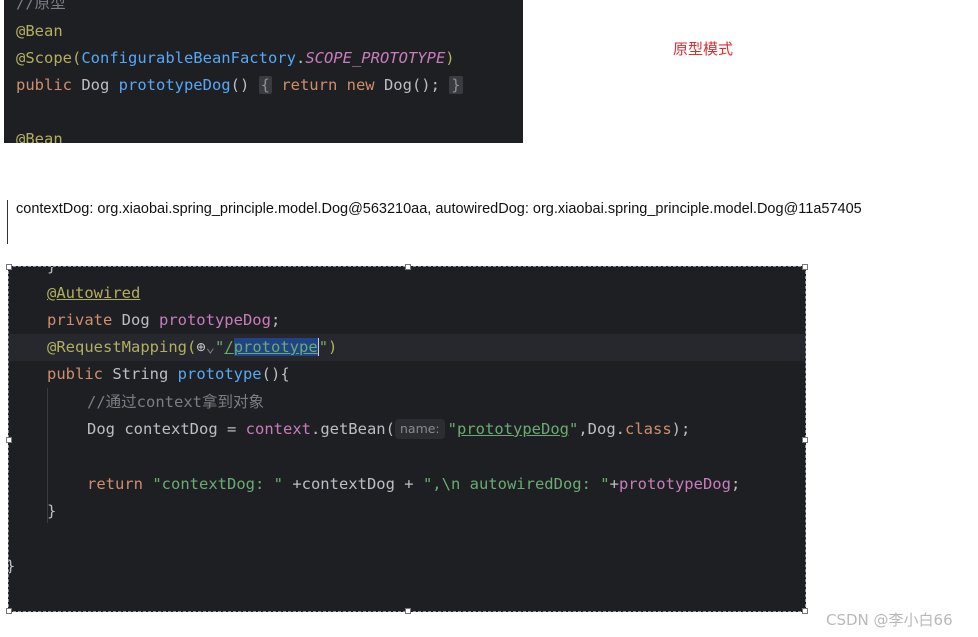 The height and width of the screenshot is (637, 978). I want to click on fold-close-marker: }, so click(456, 85).